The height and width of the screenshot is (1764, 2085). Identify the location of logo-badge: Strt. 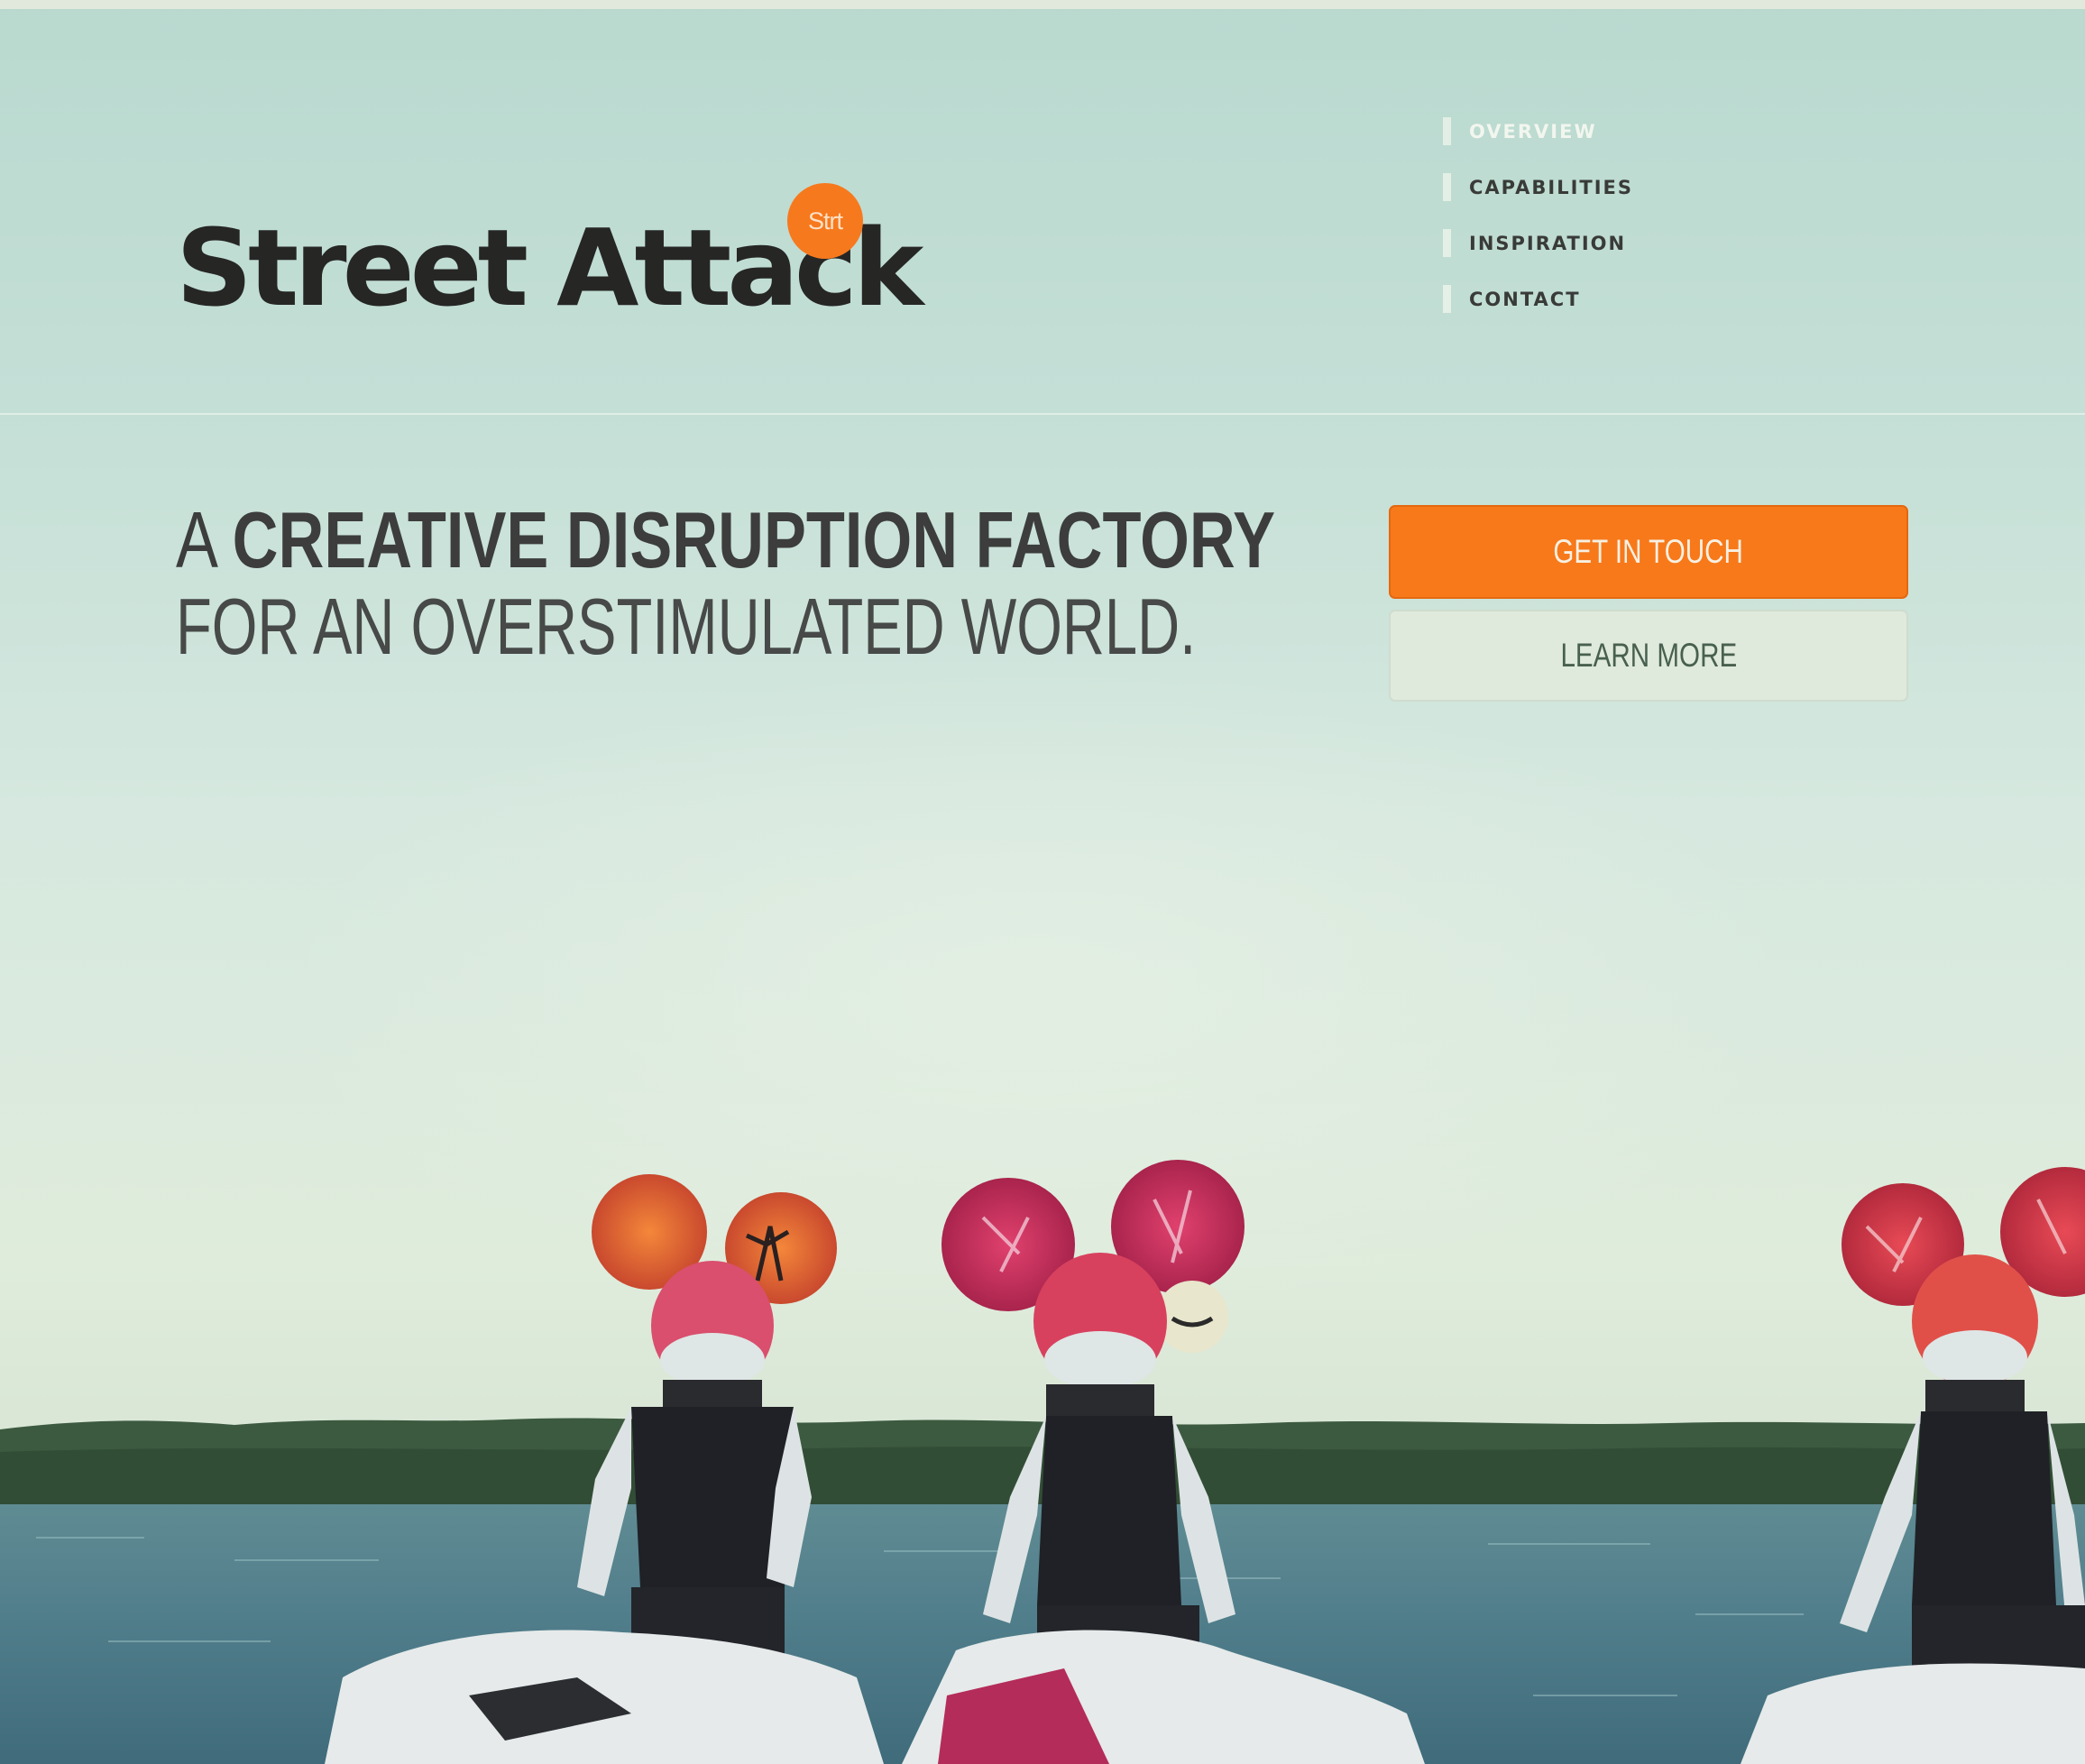
(825, 221).